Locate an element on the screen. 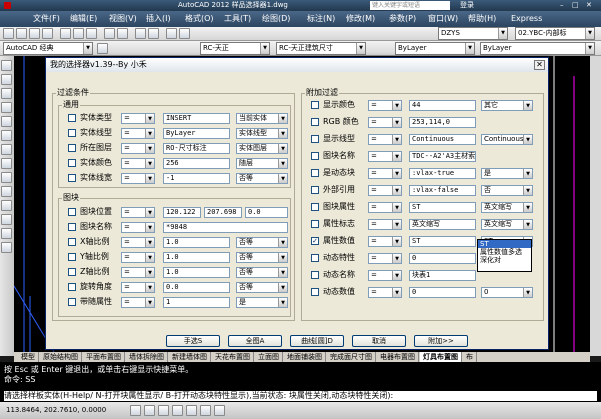 The image size is (601, 419). undo-icon is located at coordinates (109, 33).